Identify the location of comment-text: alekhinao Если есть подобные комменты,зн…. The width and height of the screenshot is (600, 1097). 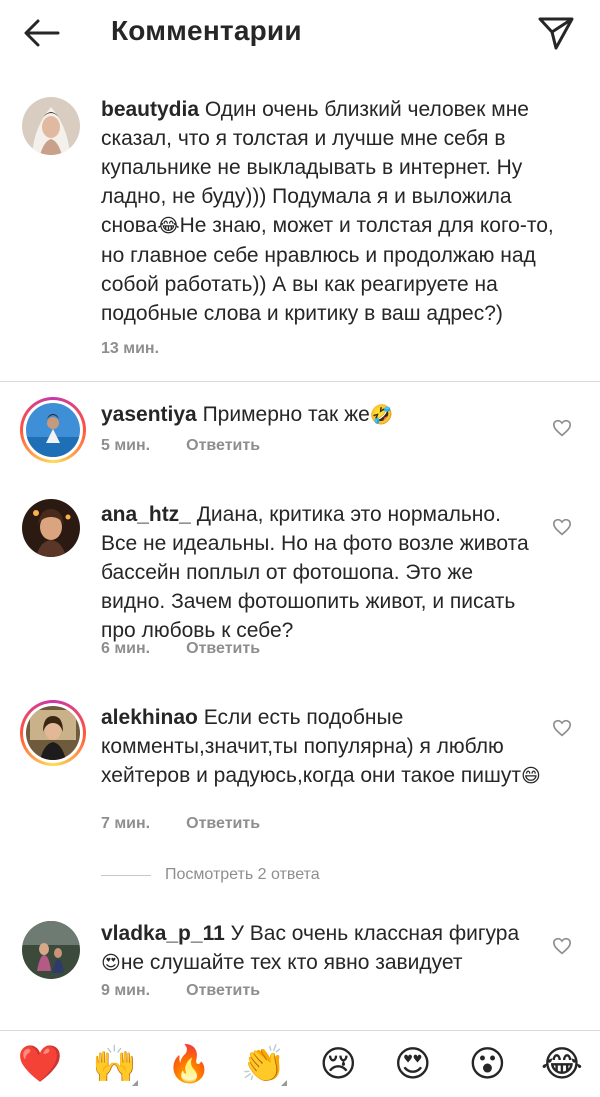
(321, 746).